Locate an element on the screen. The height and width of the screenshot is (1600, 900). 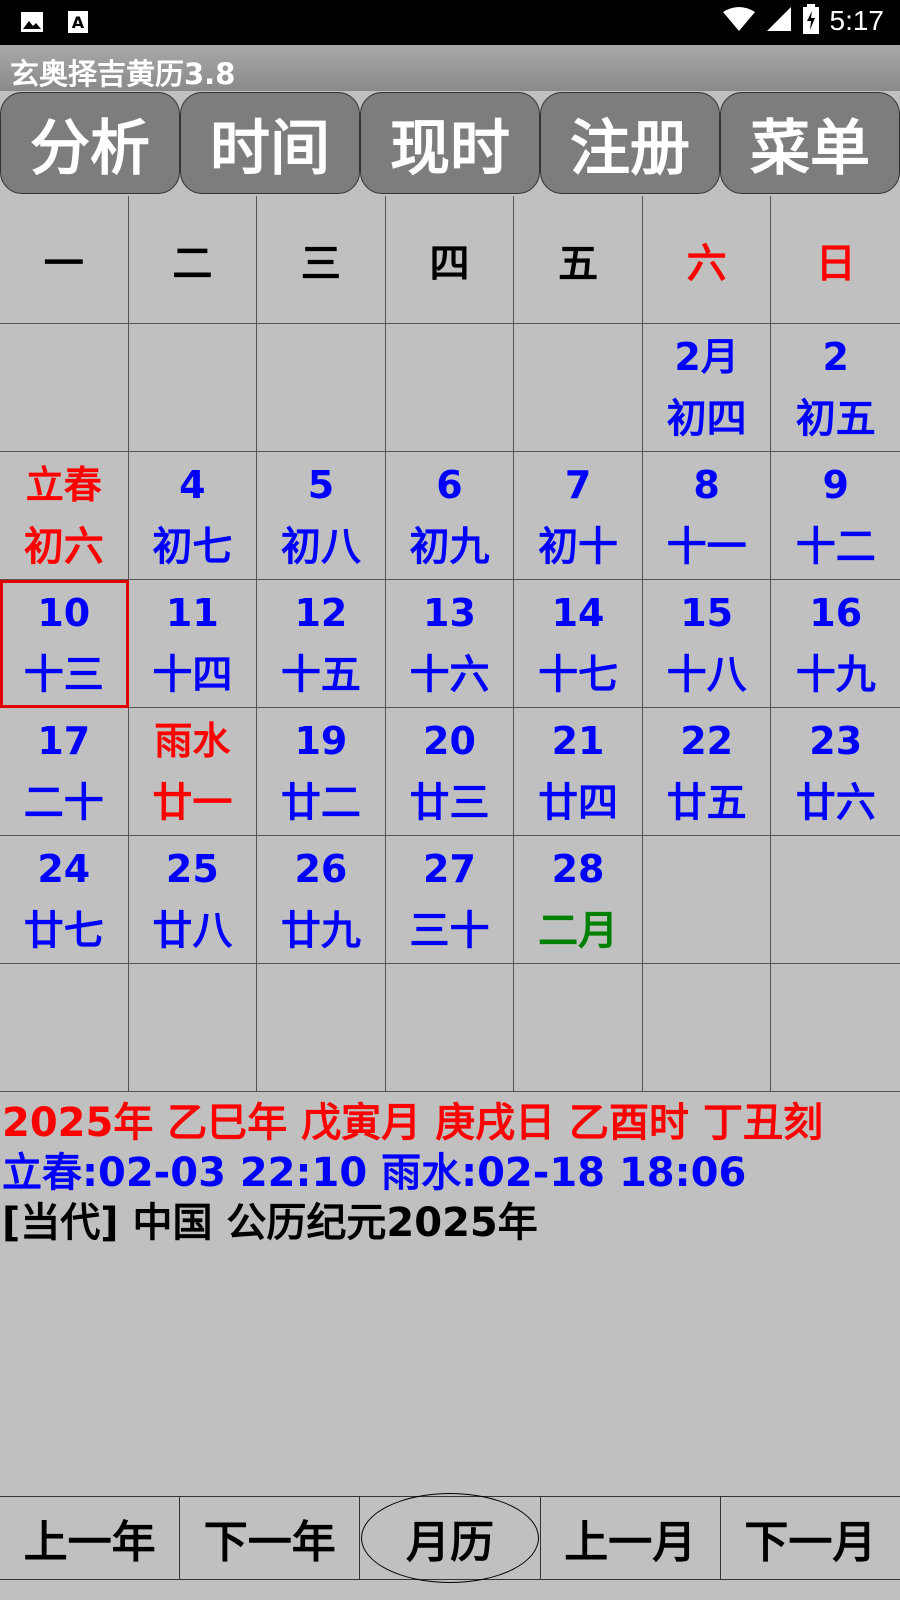
ganzhi-info: 2025年 乙巳年 戊寅月 庚戌日 乙酉时 丁丑刻 is located at coordinates (412, 1123).